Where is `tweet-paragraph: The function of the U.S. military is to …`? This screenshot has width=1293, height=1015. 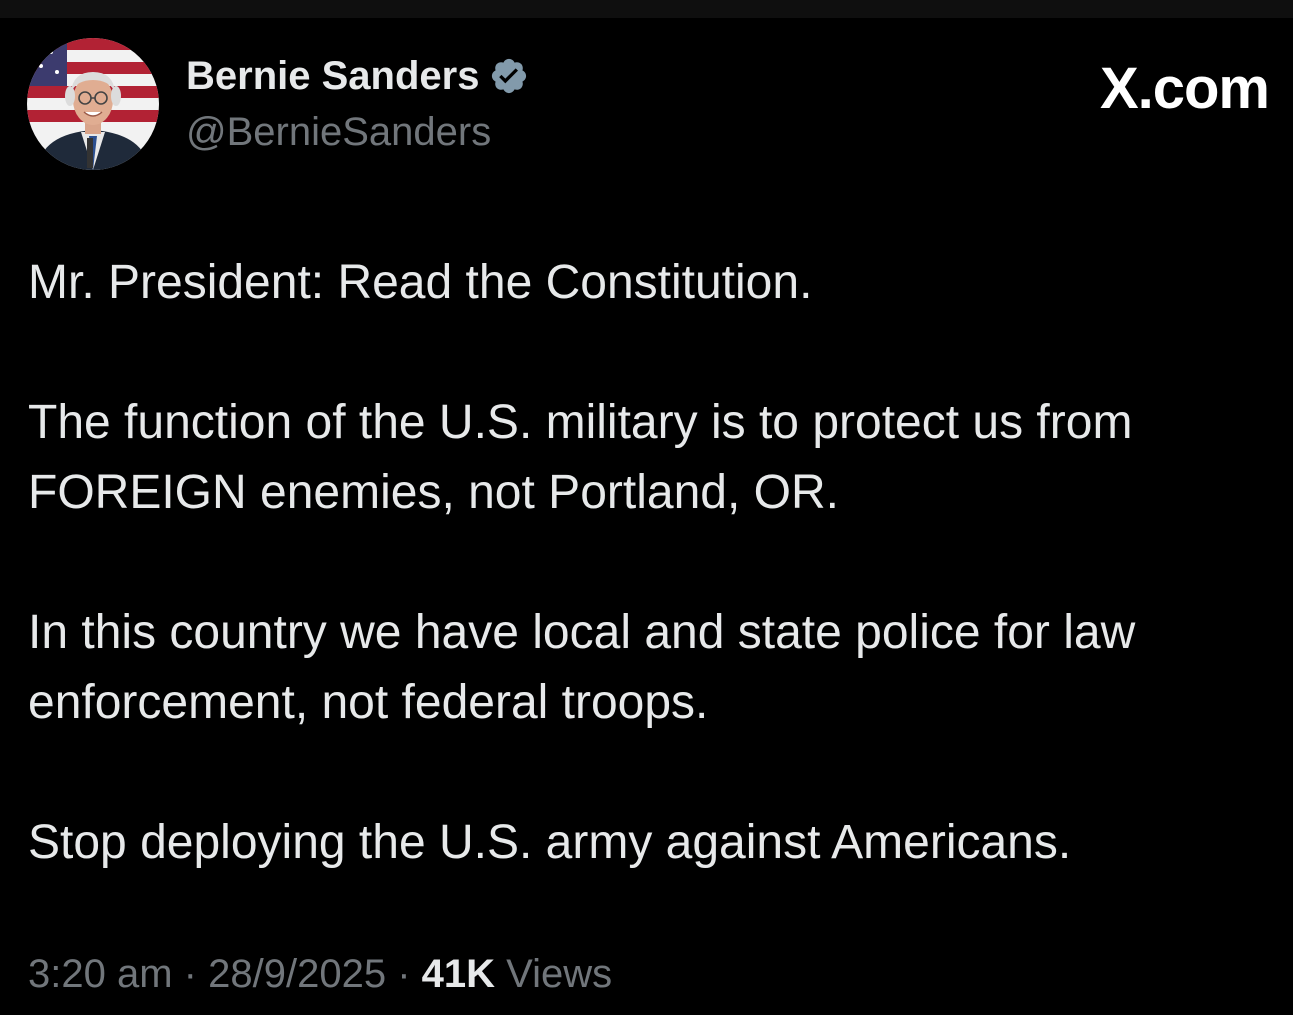 tweet-paragraph: The function of the U.S. military is to … is located at coordinates (580, 457).